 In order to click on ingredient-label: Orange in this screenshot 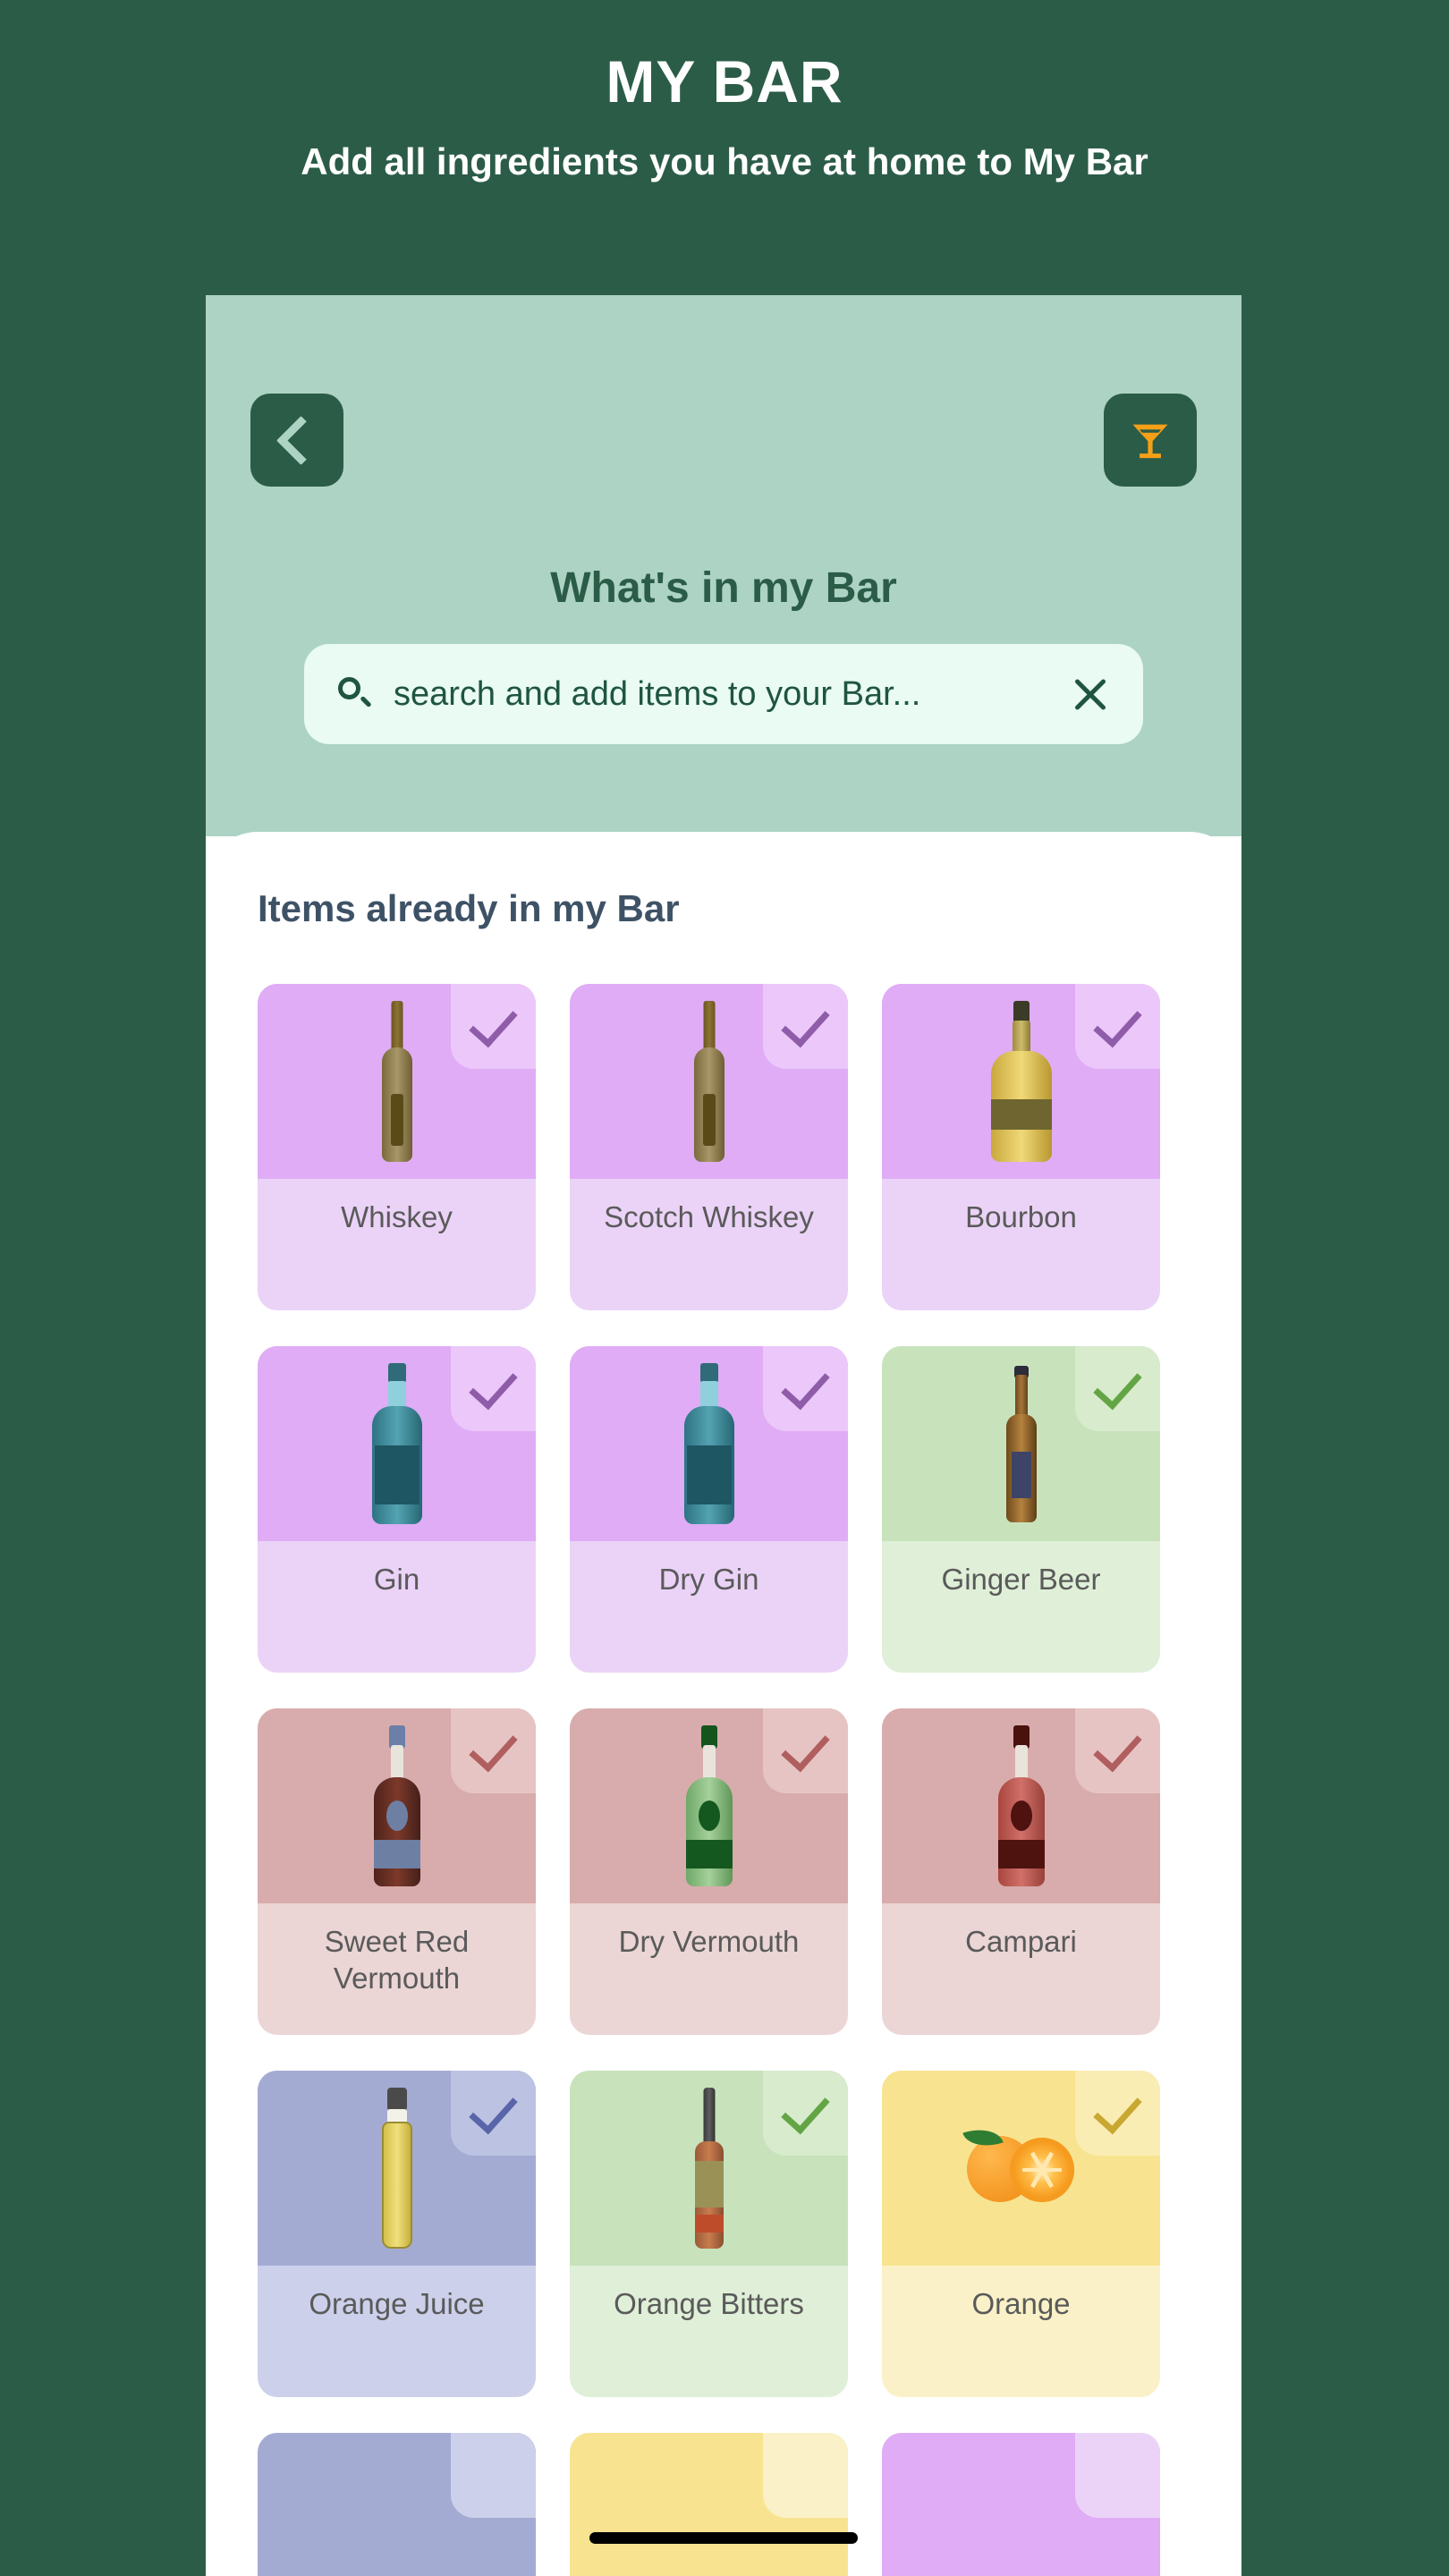, I will do `click(1021, 2303)`.